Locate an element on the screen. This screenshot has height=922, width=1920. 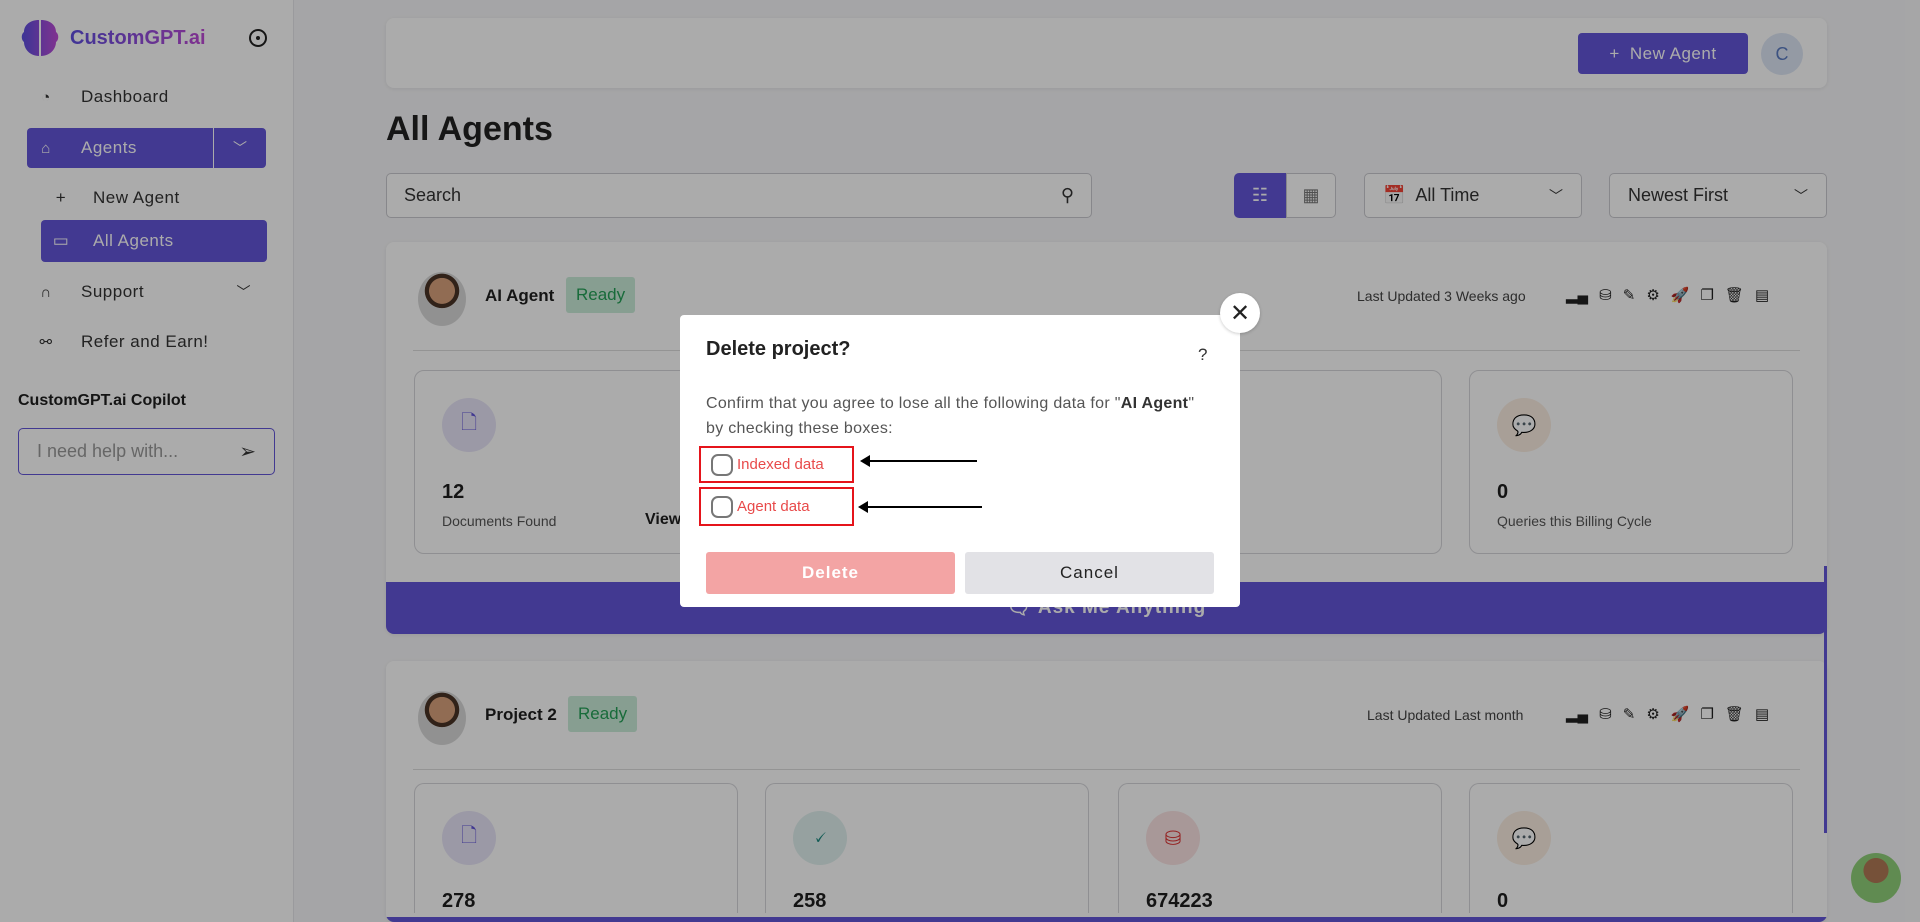
close-dialog-button: ✕ is located at coordinates (1240, 313).